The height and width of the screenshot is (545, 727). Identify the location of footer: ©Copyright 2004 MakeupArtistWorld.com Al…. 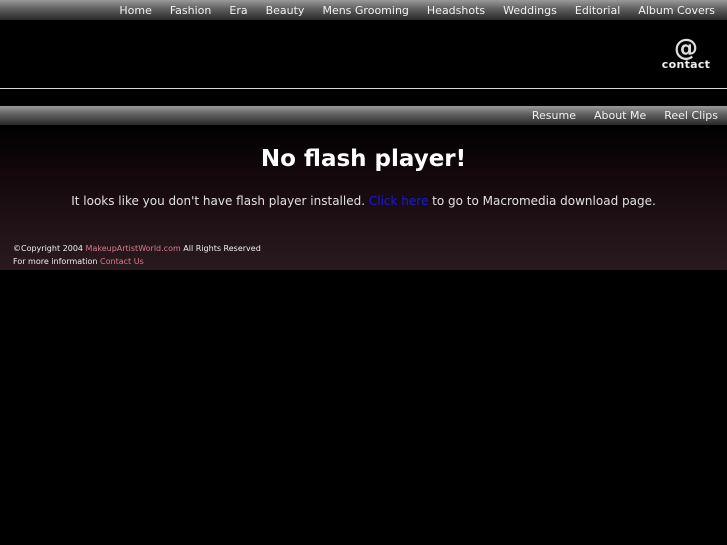
(137, 255).